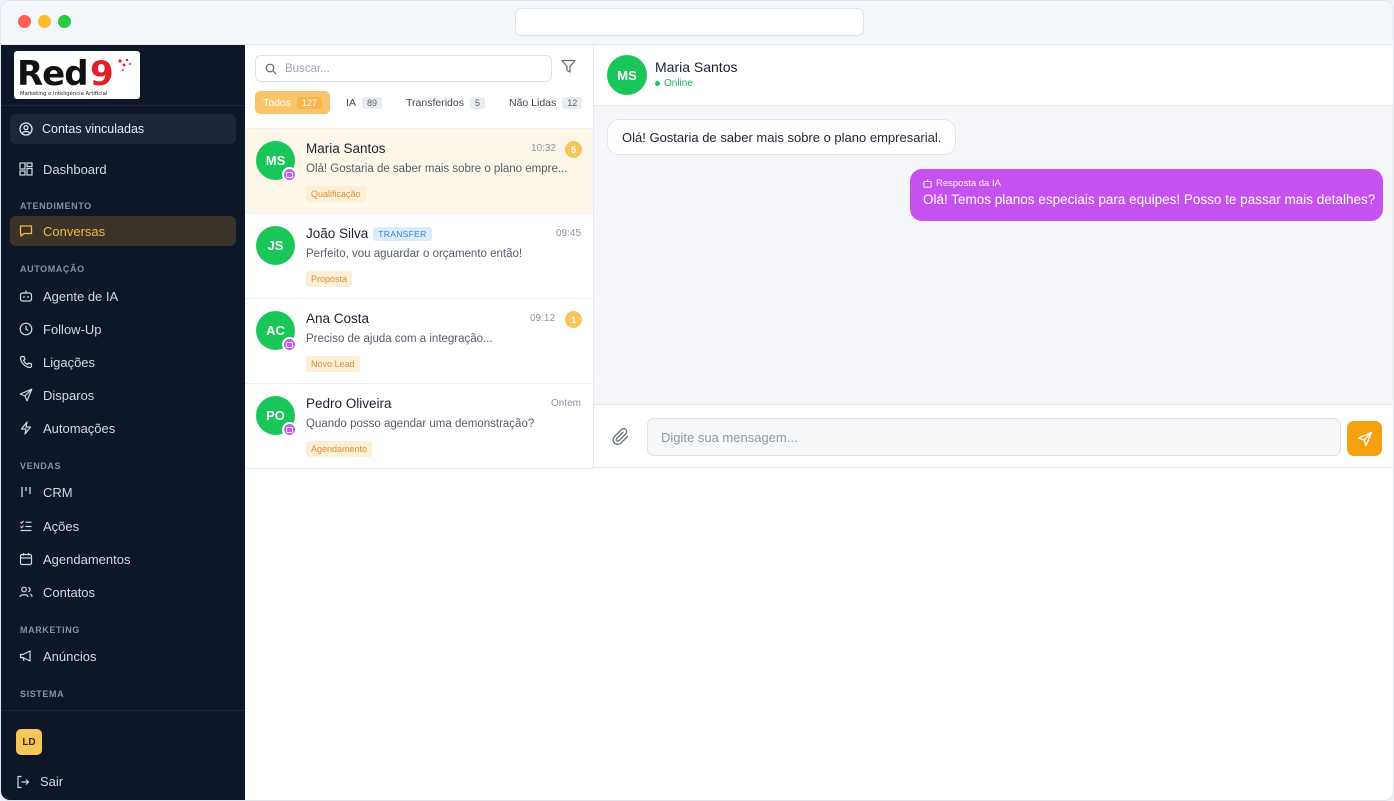 Image resolution: width=1394 pixels, height=801 pixels. I want to click on chat-contact-avatar: MS, so click(627, 75).